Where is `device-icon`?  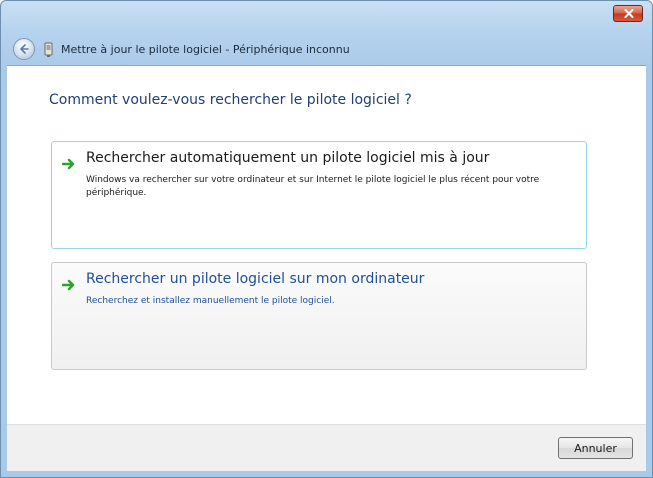
device-icon is located at coordinates (48, 49).